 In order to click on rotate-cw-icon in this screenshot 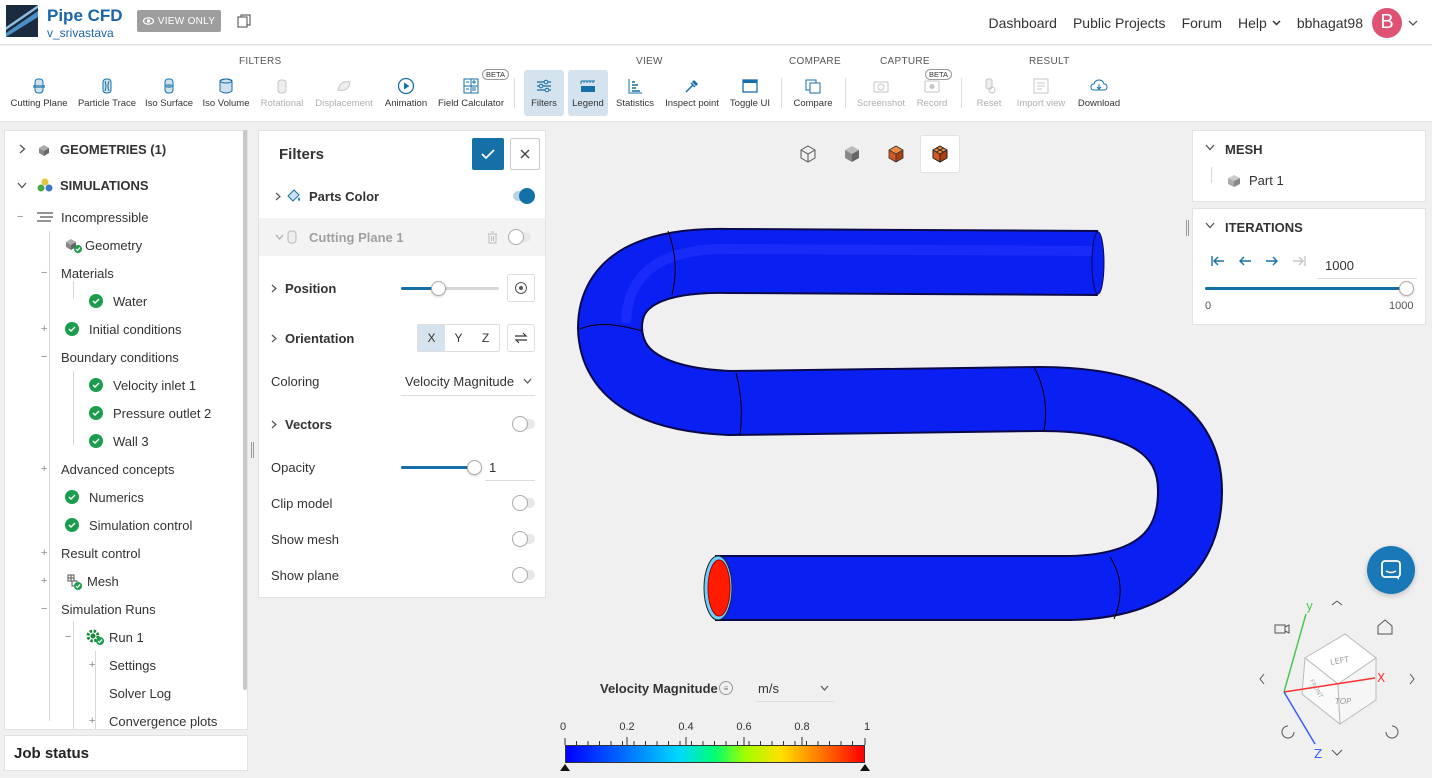, I will do `click(1392, 732)`.